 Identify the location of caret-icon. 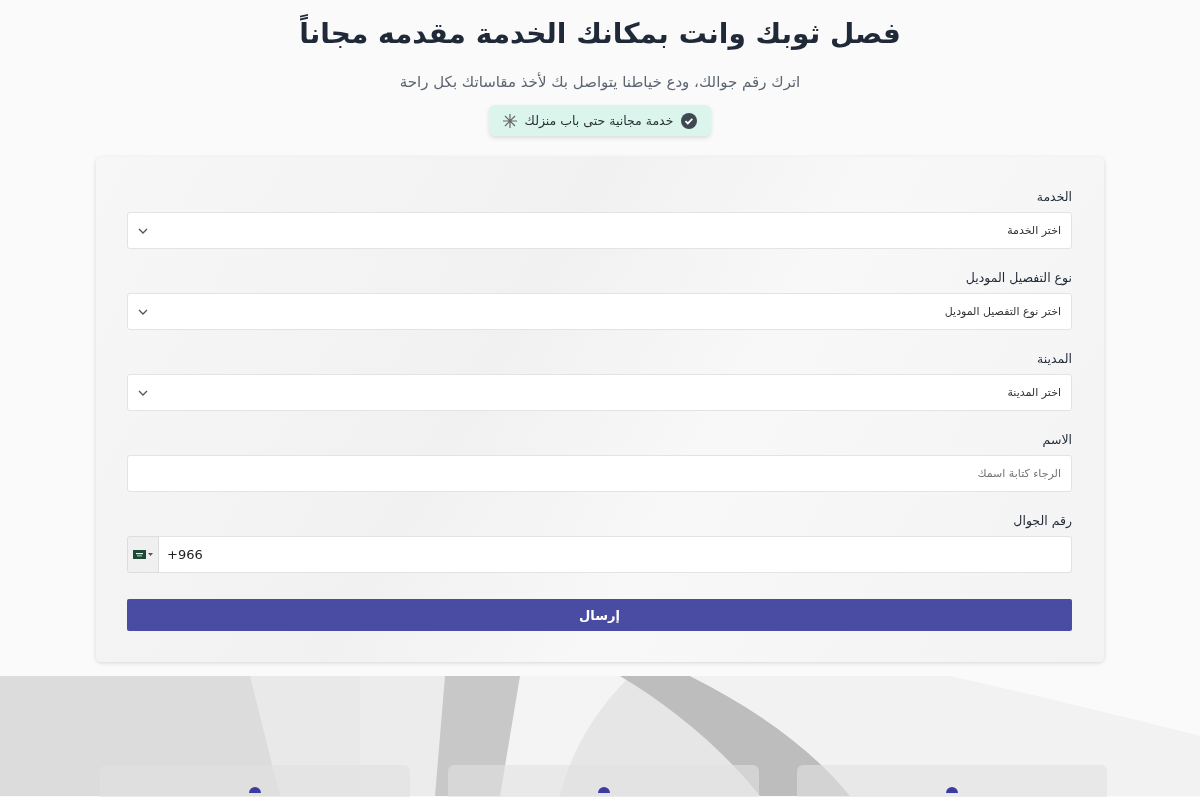
(150, 554).